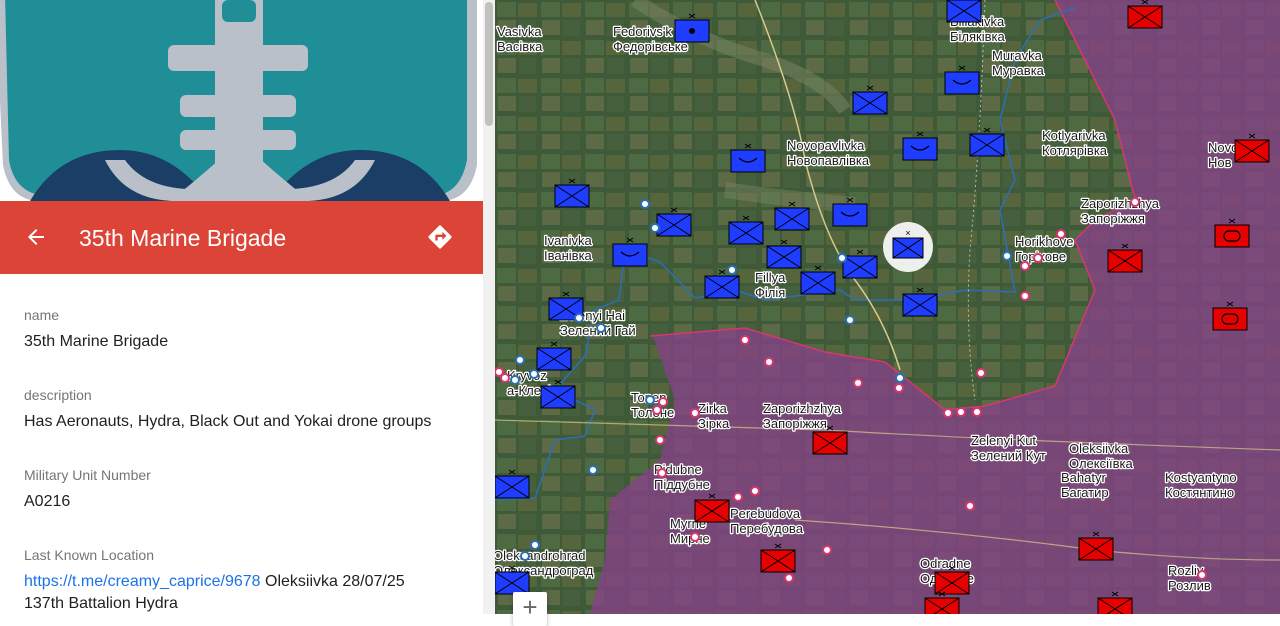  I want to click on place-label: IvanivkaІванівка, so click(568, 248).